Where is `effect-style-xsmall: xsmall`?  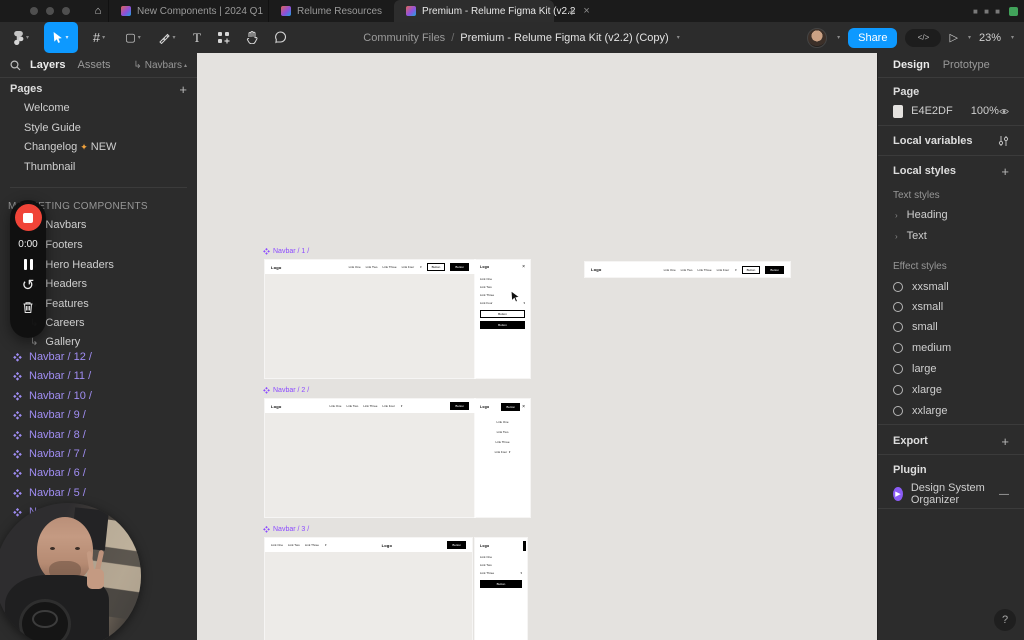
effect-style-xsmall: xsmall is located at coordinates (951, 307).